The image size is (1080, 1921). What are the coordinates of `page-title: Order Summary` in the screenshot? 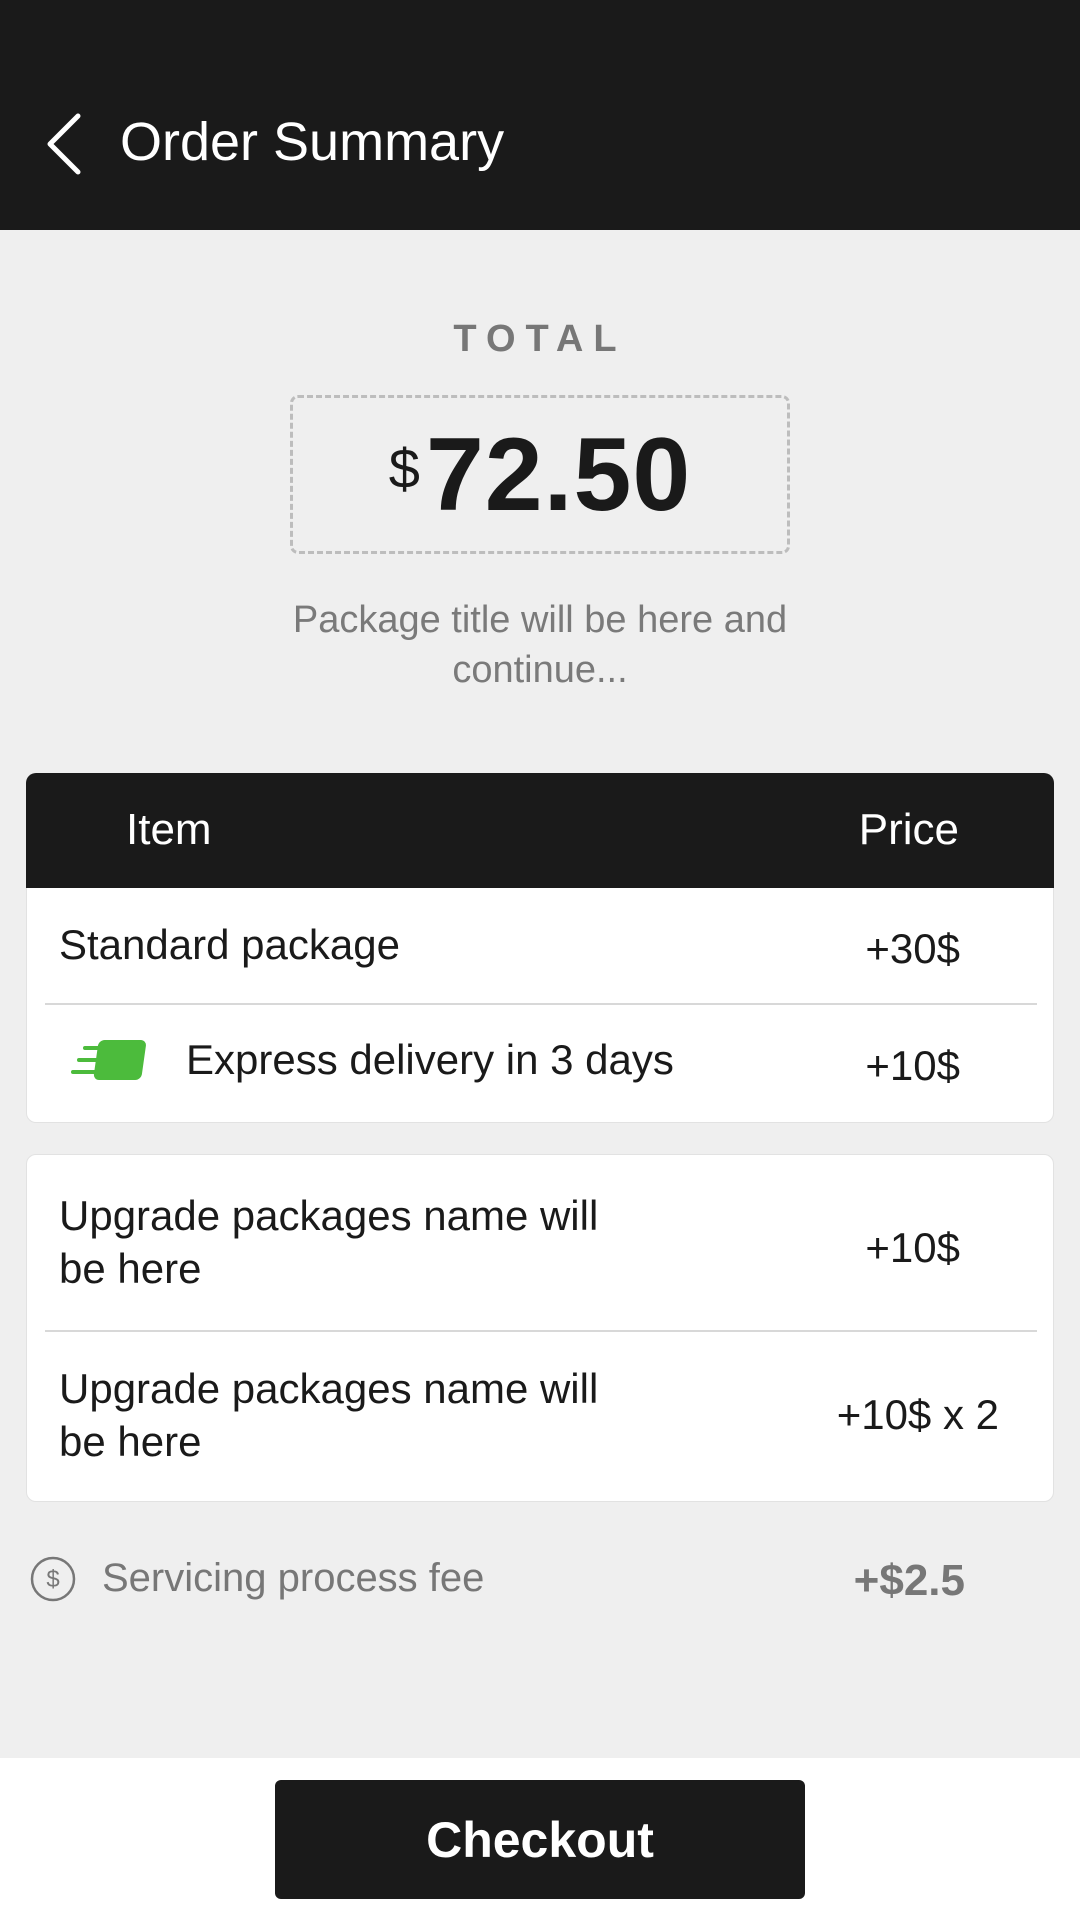 It's located at (312, 142).